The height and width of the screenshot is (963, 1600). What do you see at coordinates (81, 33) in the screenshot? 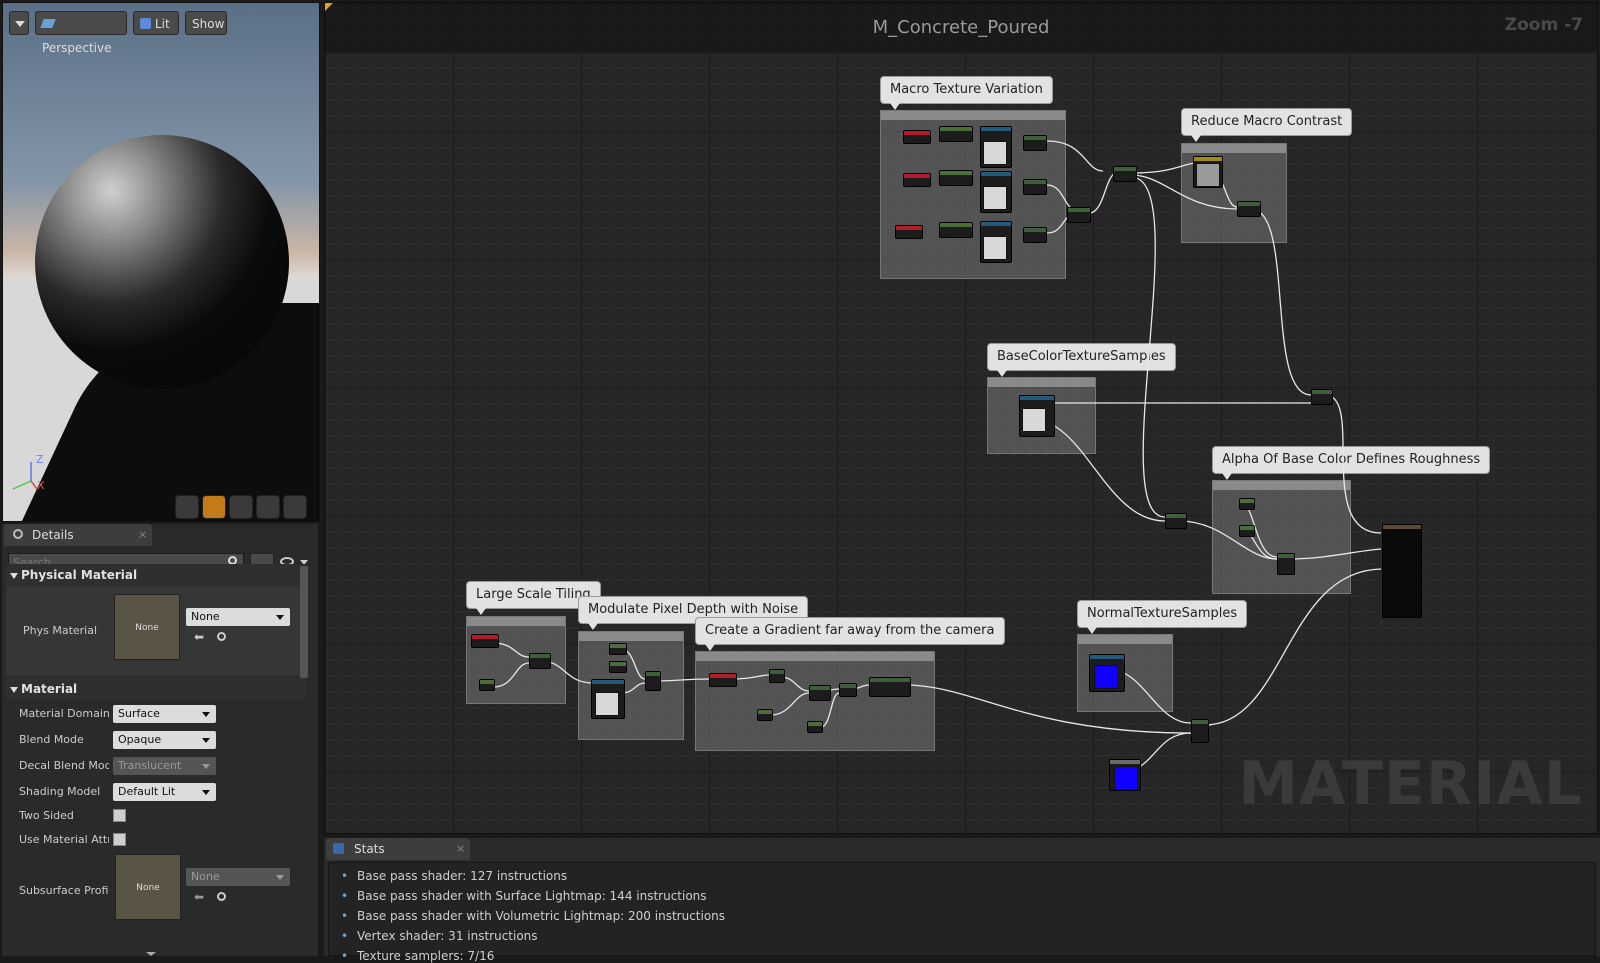
I see `perspective-button: Perspective` at bounding box center [81, 33].